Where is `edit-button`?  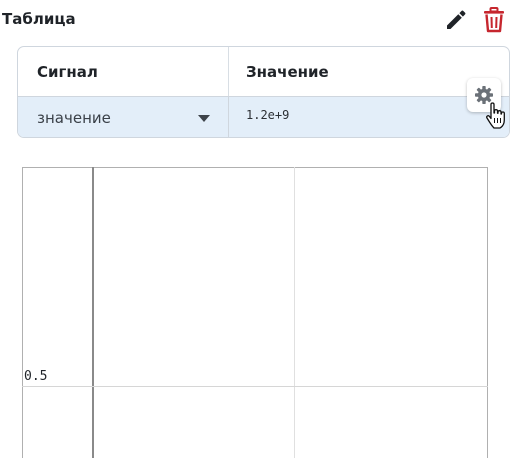
edit-button is located at coordinates (456, 20).